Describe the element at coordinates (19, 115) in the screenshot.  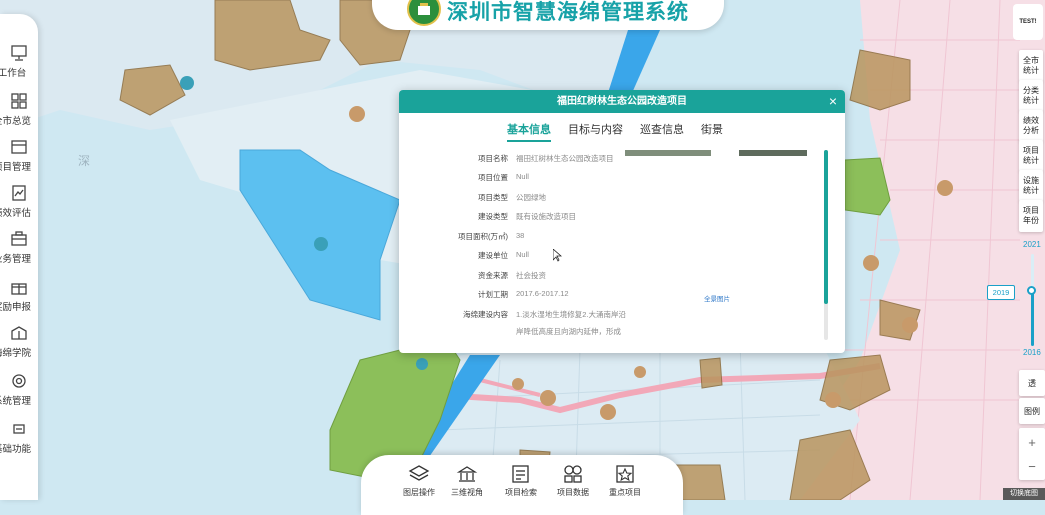
I see `sidebar-item-overview: 全市总览` at that location.